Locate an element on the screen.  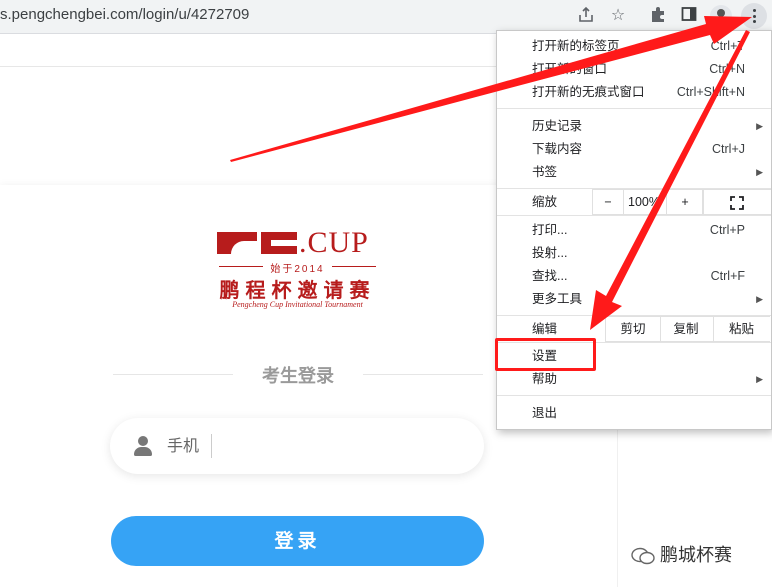
menu-item-find: 查找... Ctrl+F is located at coordinates (634, 276).